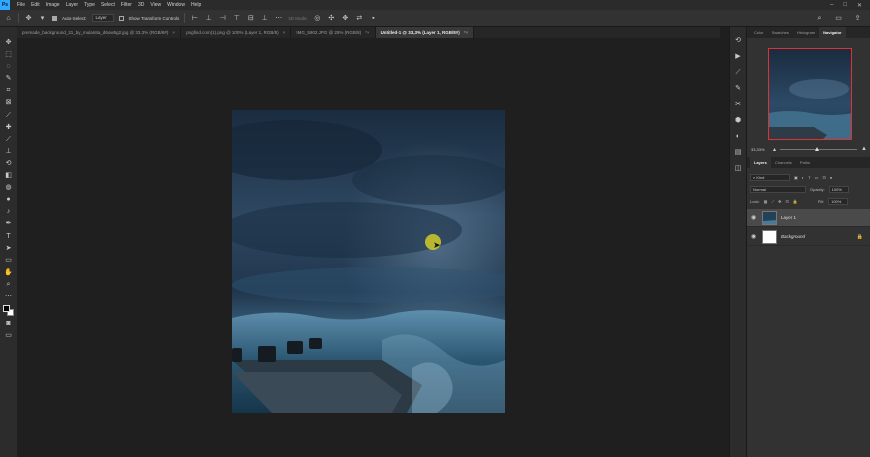  I want to click on filter-toggle-icon: ●, so click(831, 177).